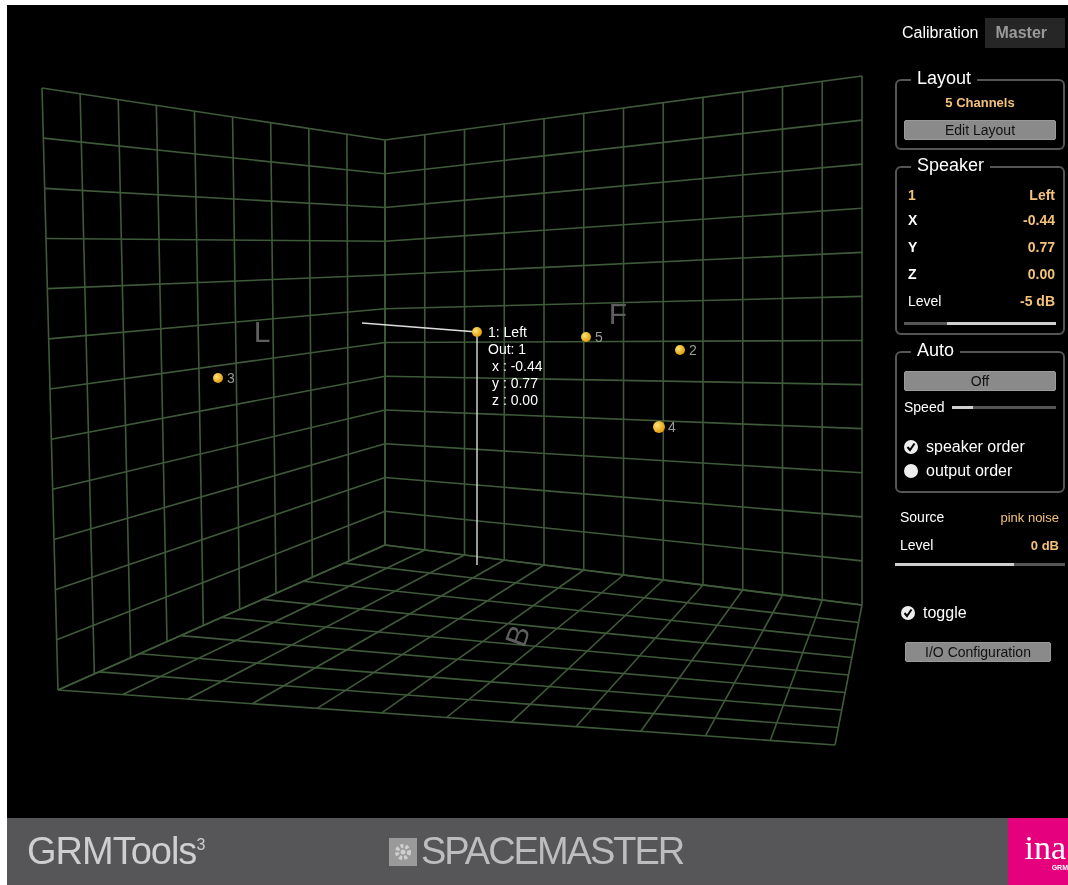 This screenshot has height=885, width=1068. What do you see at coordinates (1039, 219) in the screenshot?
I see `row-value: -0.44` at bounding box center [1039, 219].